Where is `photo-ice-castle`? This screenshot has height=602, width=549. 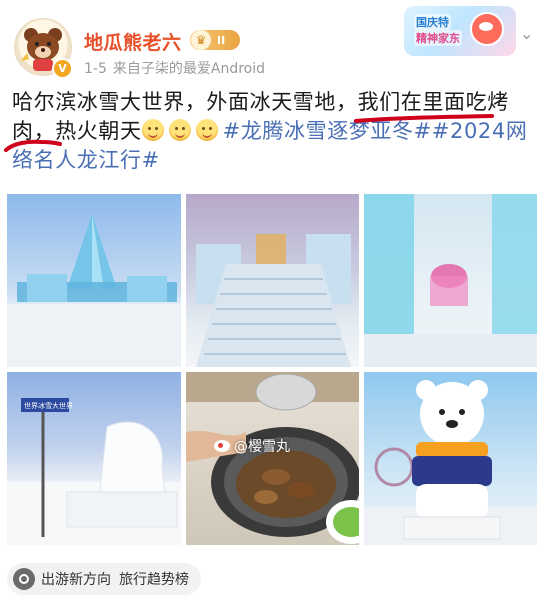
photo-ice-castle is located at coordinates (94, 280).